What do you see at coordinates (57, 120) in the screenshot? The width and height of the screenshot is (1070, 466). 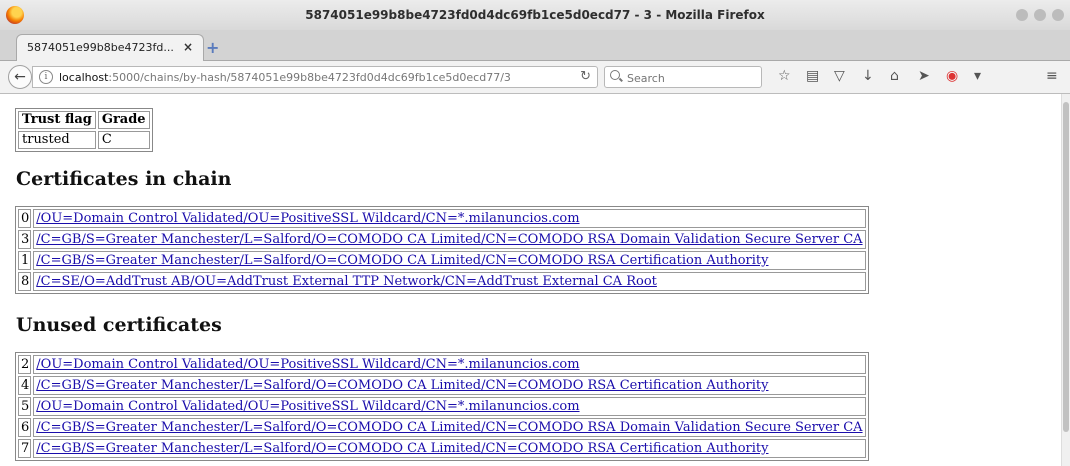 I see `trust-flag-header: Trust flag` at bounding box center [57, 120].